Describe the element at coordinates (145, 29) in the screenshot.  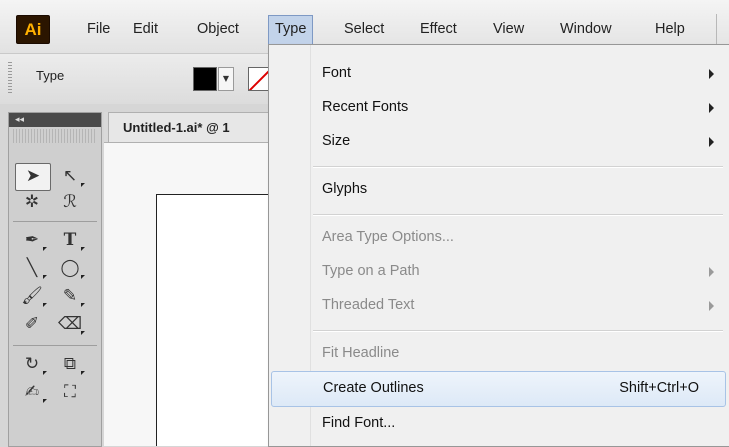
I see `menu-edit: Edit` at that location.